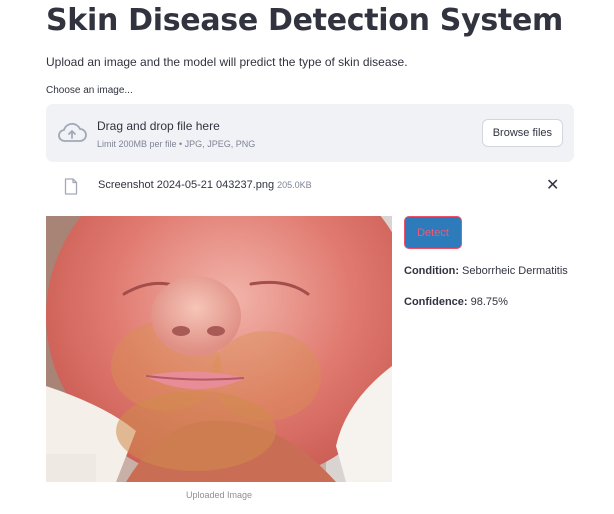 The width and height of the screenshot is (614, 514). Describe the element at coordinates (431, 271) in the screenshot. I see `condition-label: Condition:` at that location.